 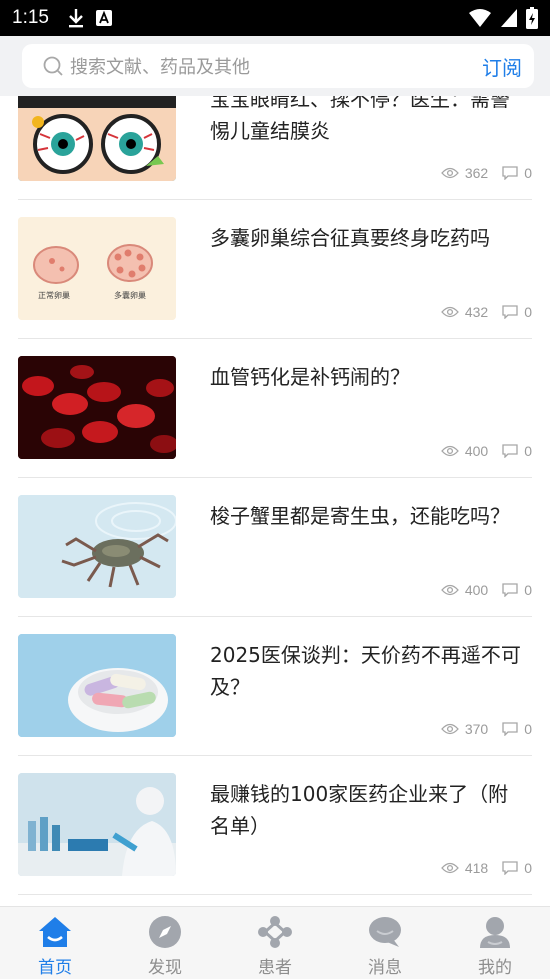 What do you see at coordinates (369, 671) in the screenshot?
I see `article-title: 2025医保谈判：天价药不再遥不可及？` at bounding box center [369, 671].